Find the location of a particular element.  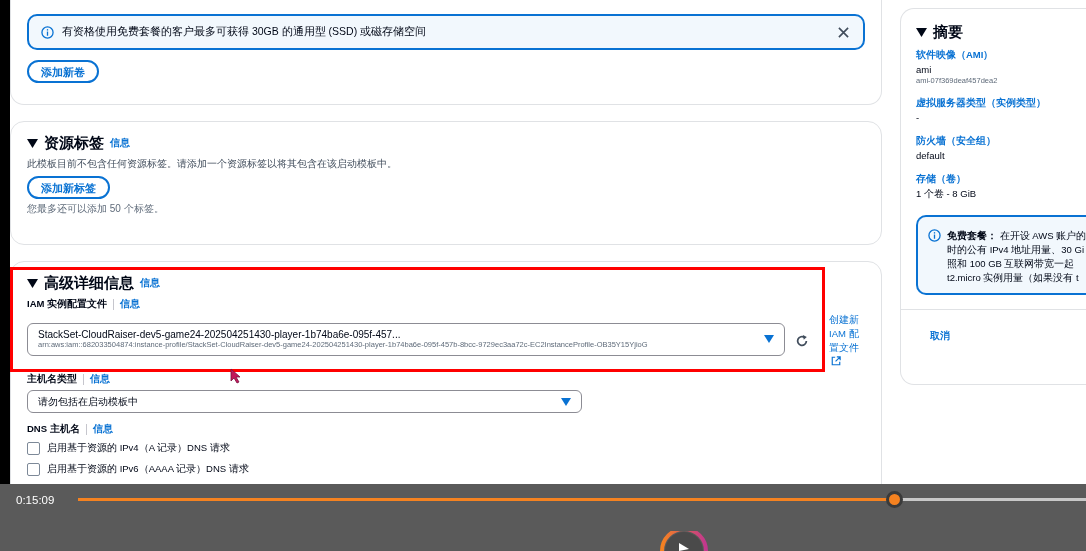

field-label: 主机名类型 is located at coordinates (52, 379).